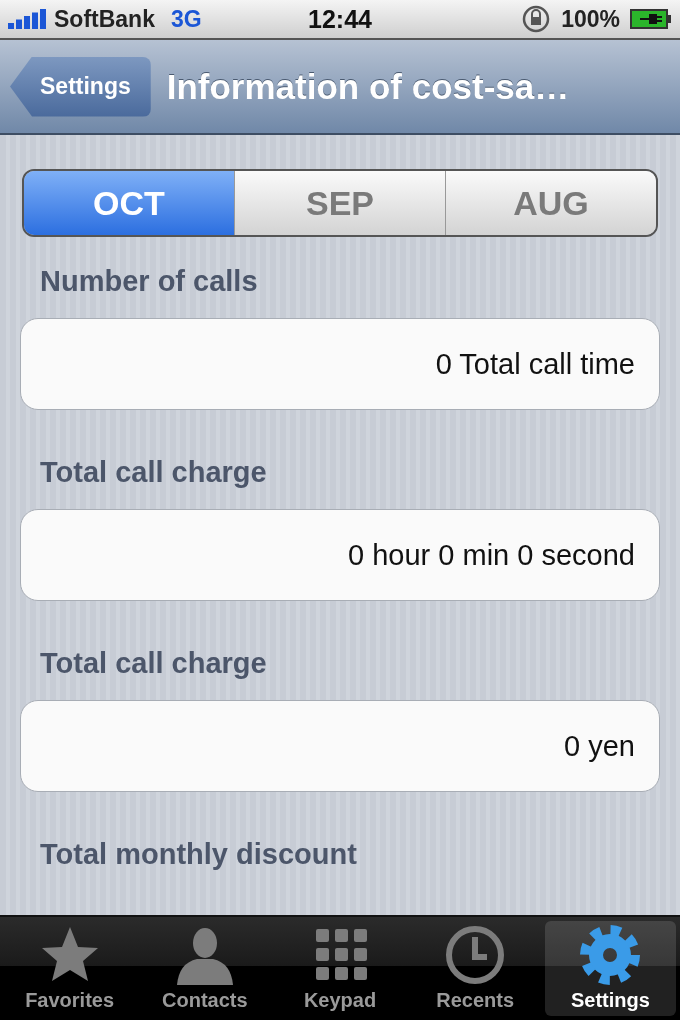  What do you see at coordinates (340, 968) in the screenshot?
I see `tab-bar-item: Keypad` at bounding box center [340, 968].